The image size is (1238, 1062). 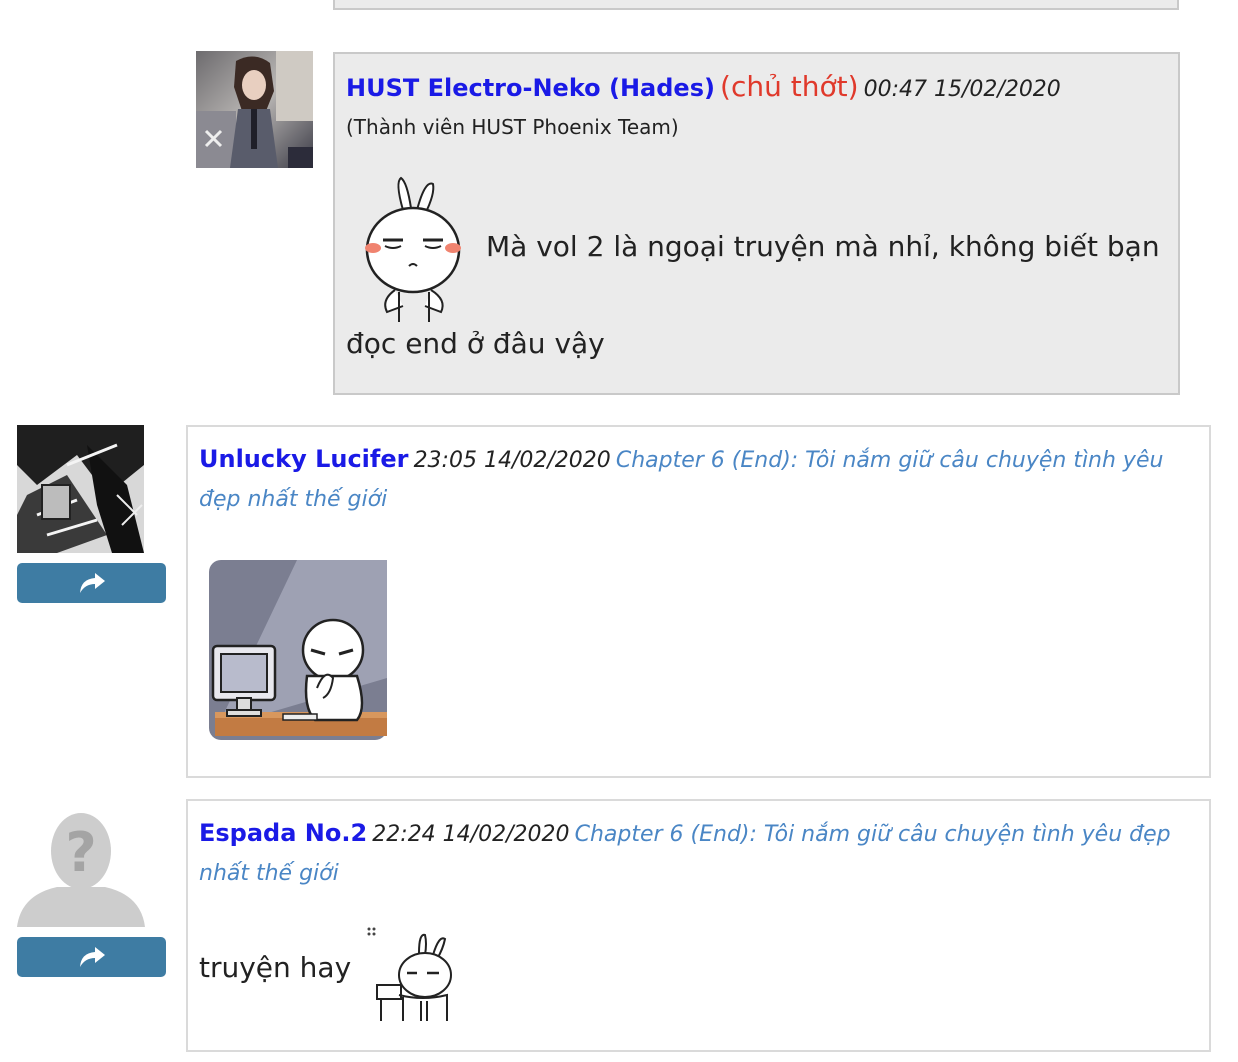 What do you see at coordinates (293, 499) in the screenshot?
I see `chapter-link-line2: đẹp nhất thế giới` at bounding box center [293, 499].